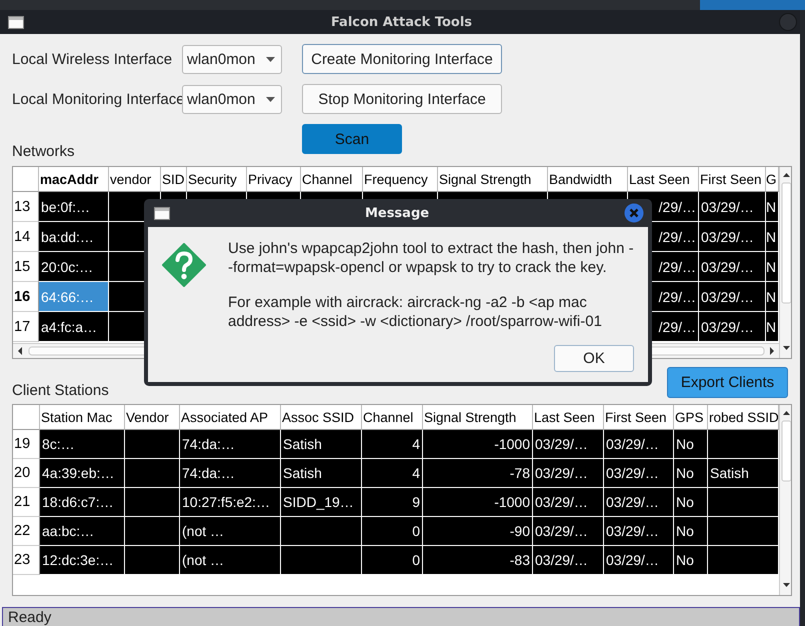 Image resolution: width=805 pixels, height=626 pixels. Describe the element at coordinates (402, 59) in the screenshot. I see `create-monitoring-button: Create Monitoring Interface` at that location.